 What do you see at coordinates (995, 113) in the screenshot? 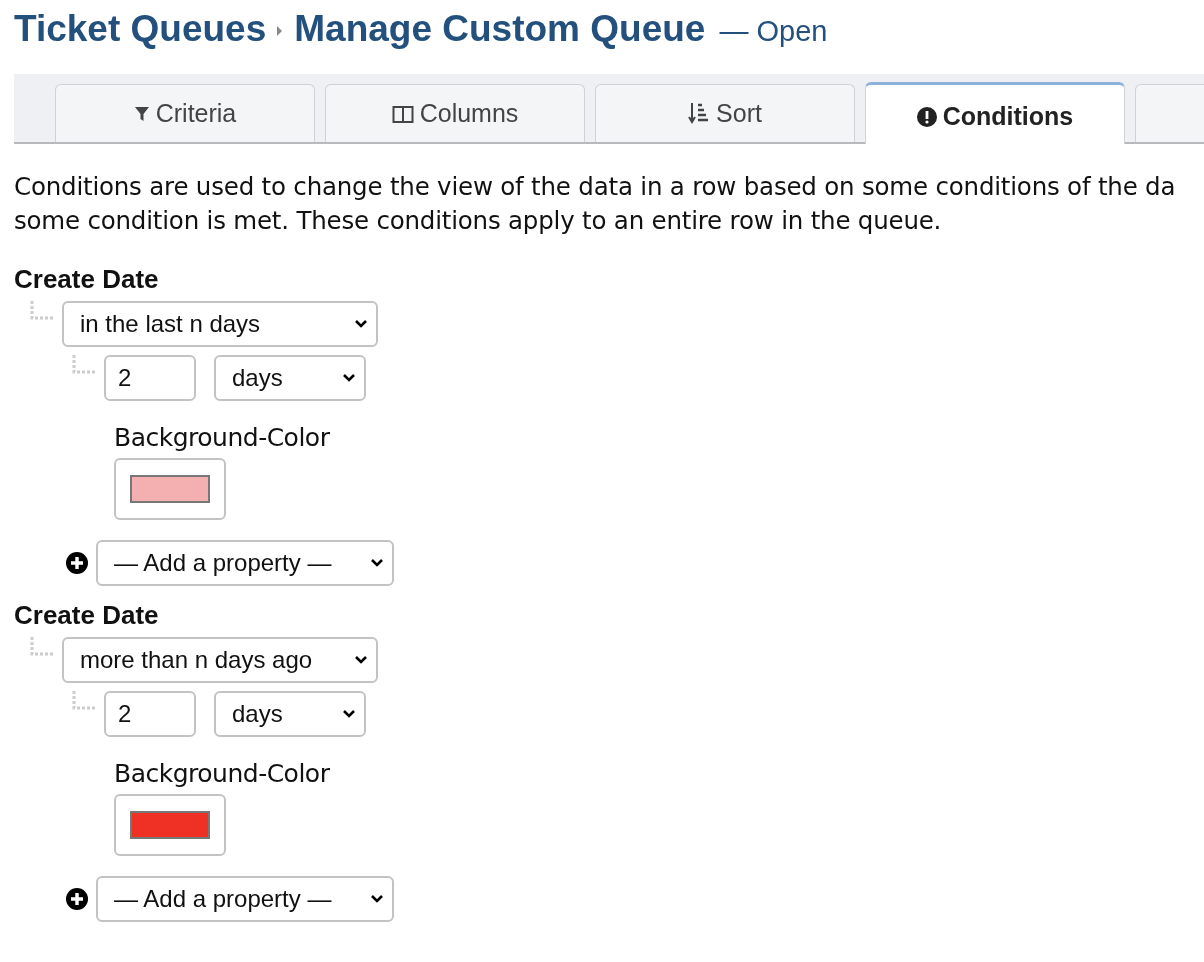
I see `tab: Conditions` at bounding box center [995, 113].